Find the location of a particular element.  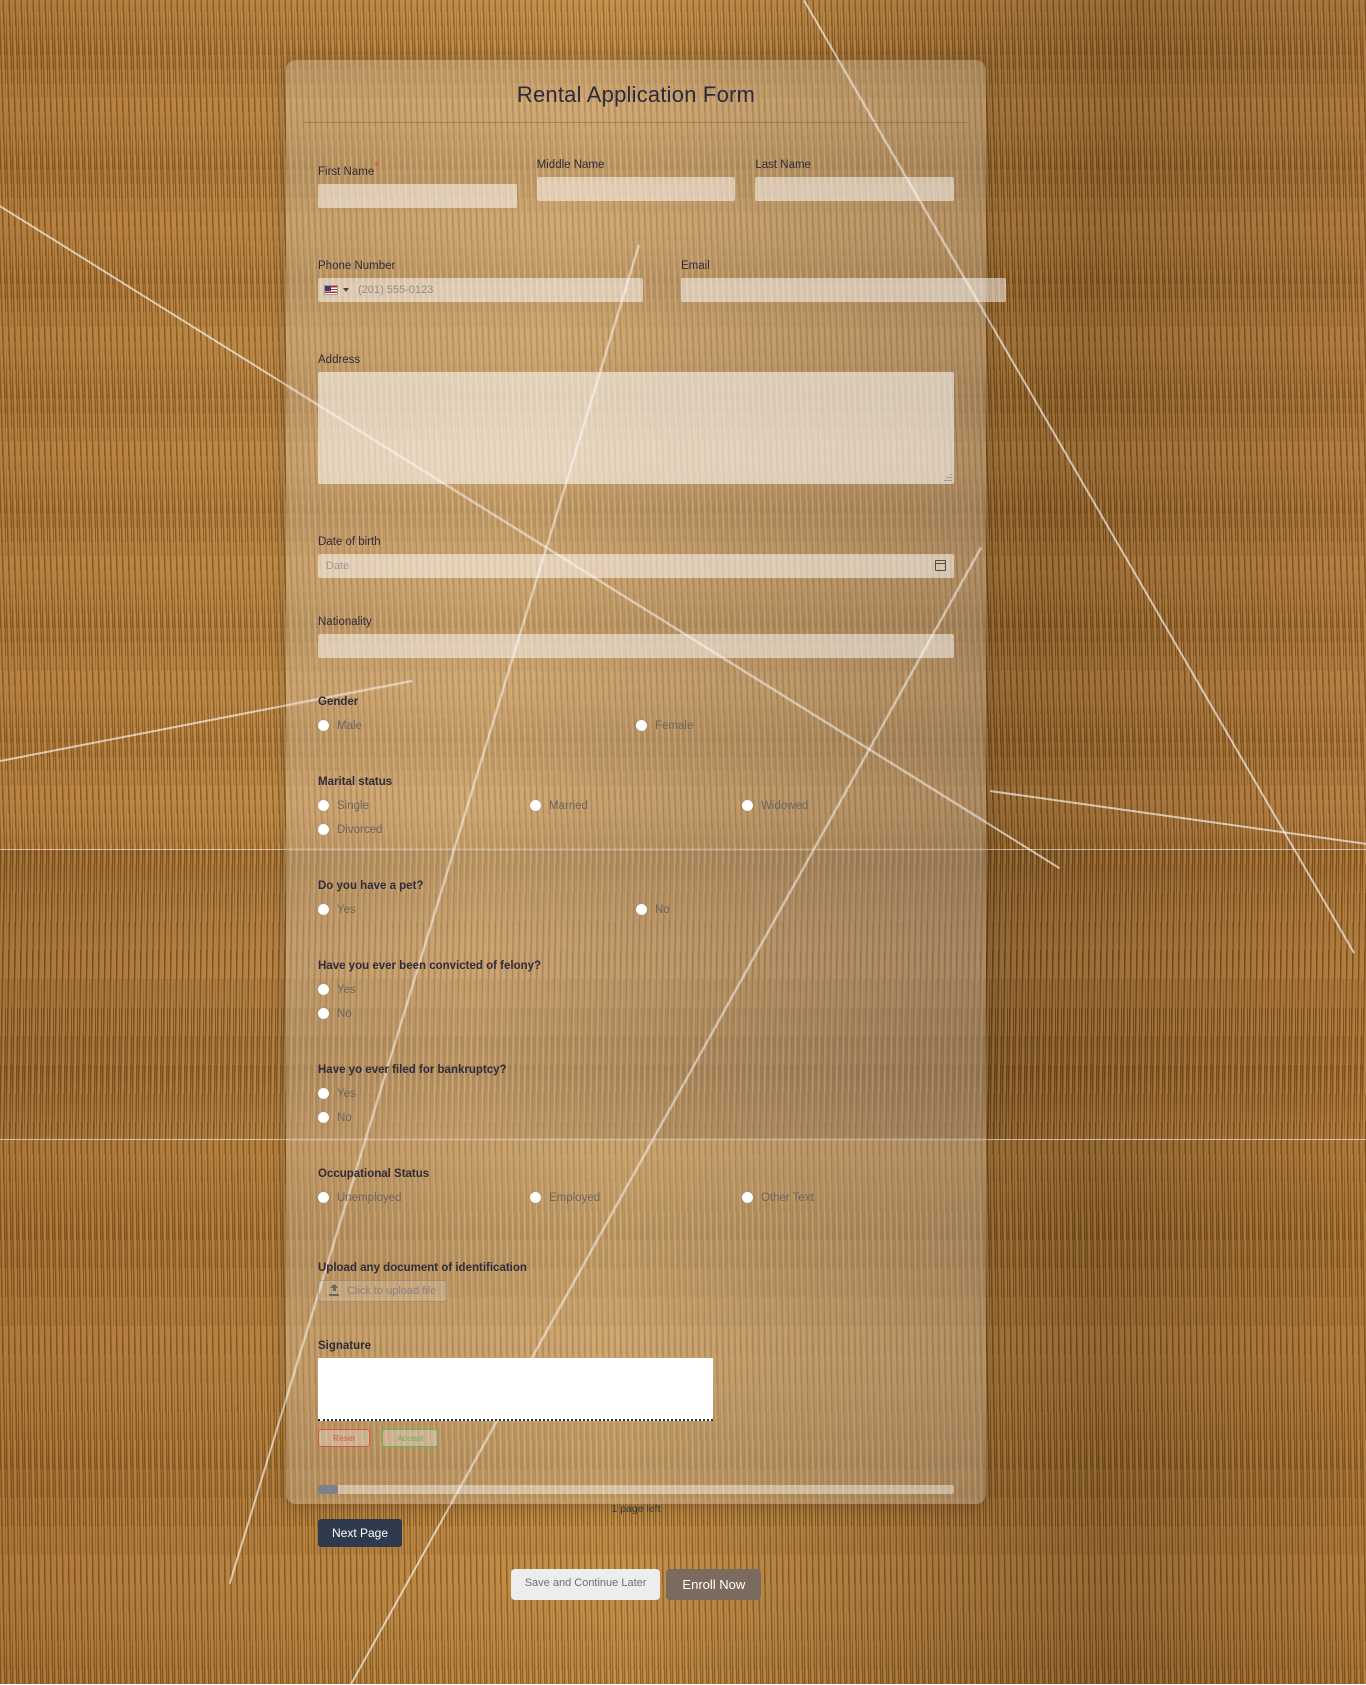

radio-occupation-other: Other Text is located at coordinates (848, 1198).